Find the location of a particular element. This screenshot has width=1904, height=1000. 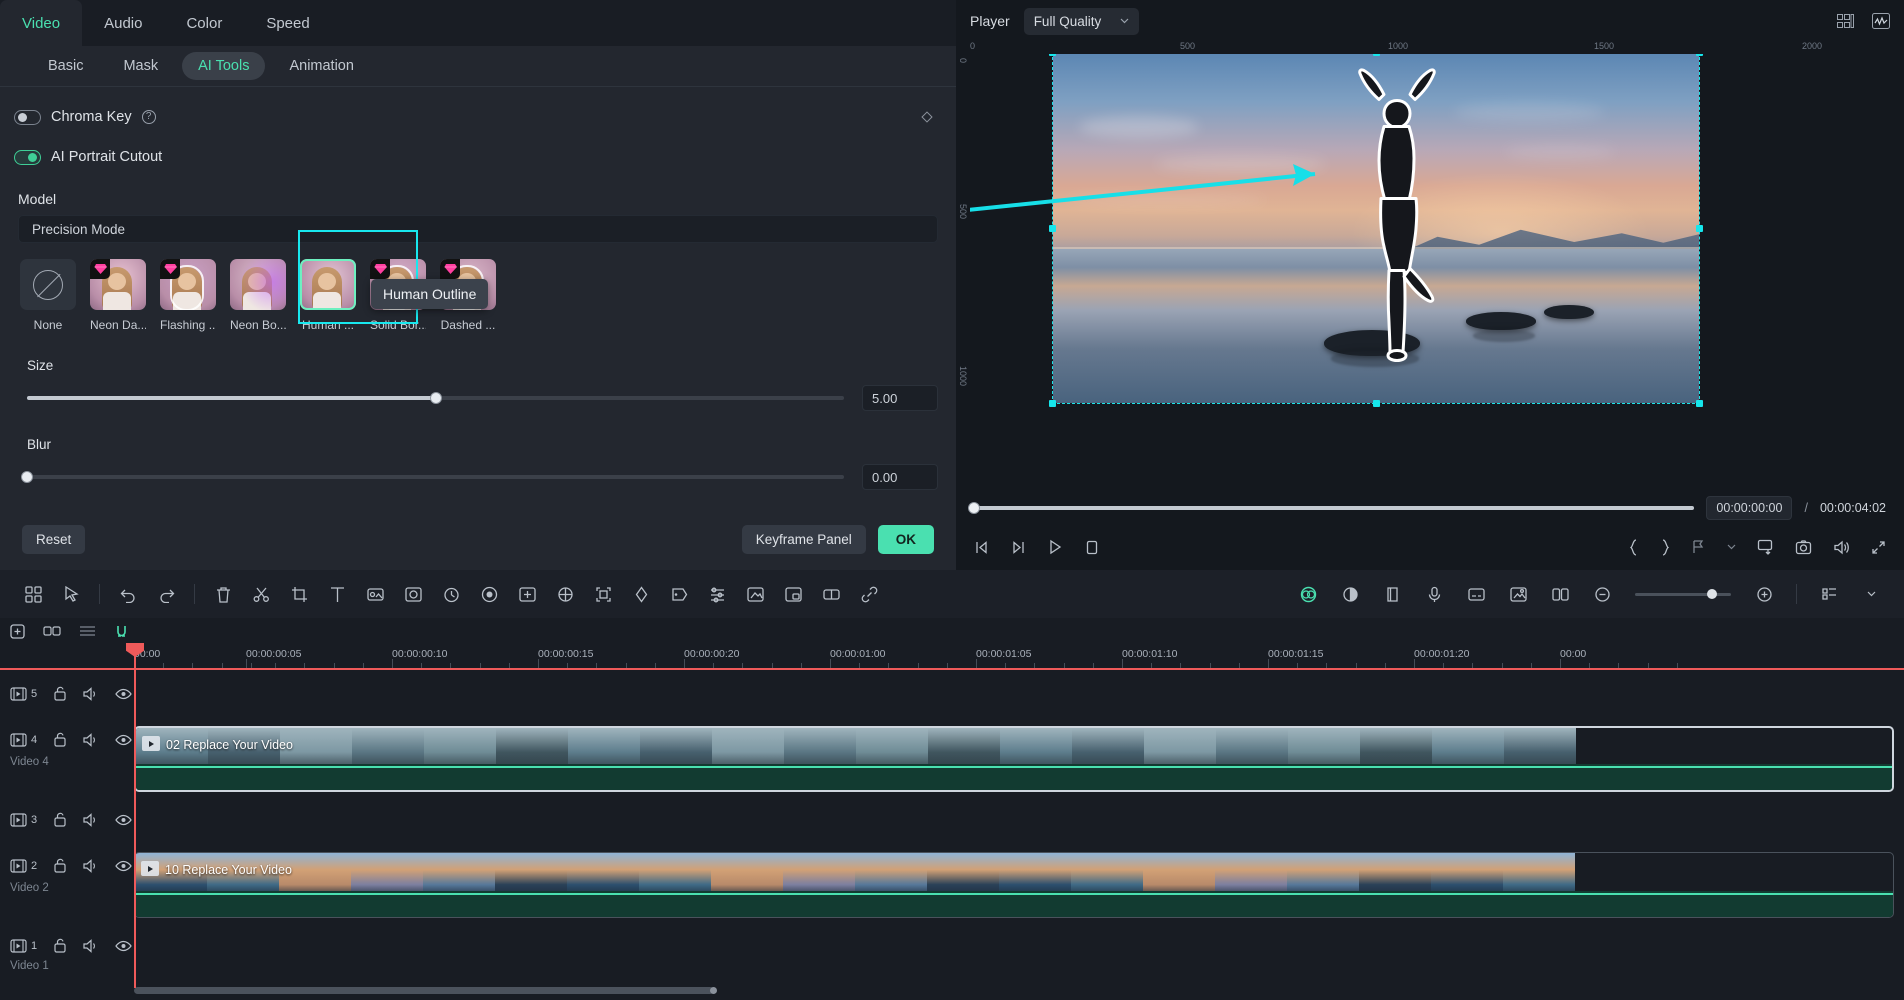

stabilize-icon is located at coordinates (527, 594).